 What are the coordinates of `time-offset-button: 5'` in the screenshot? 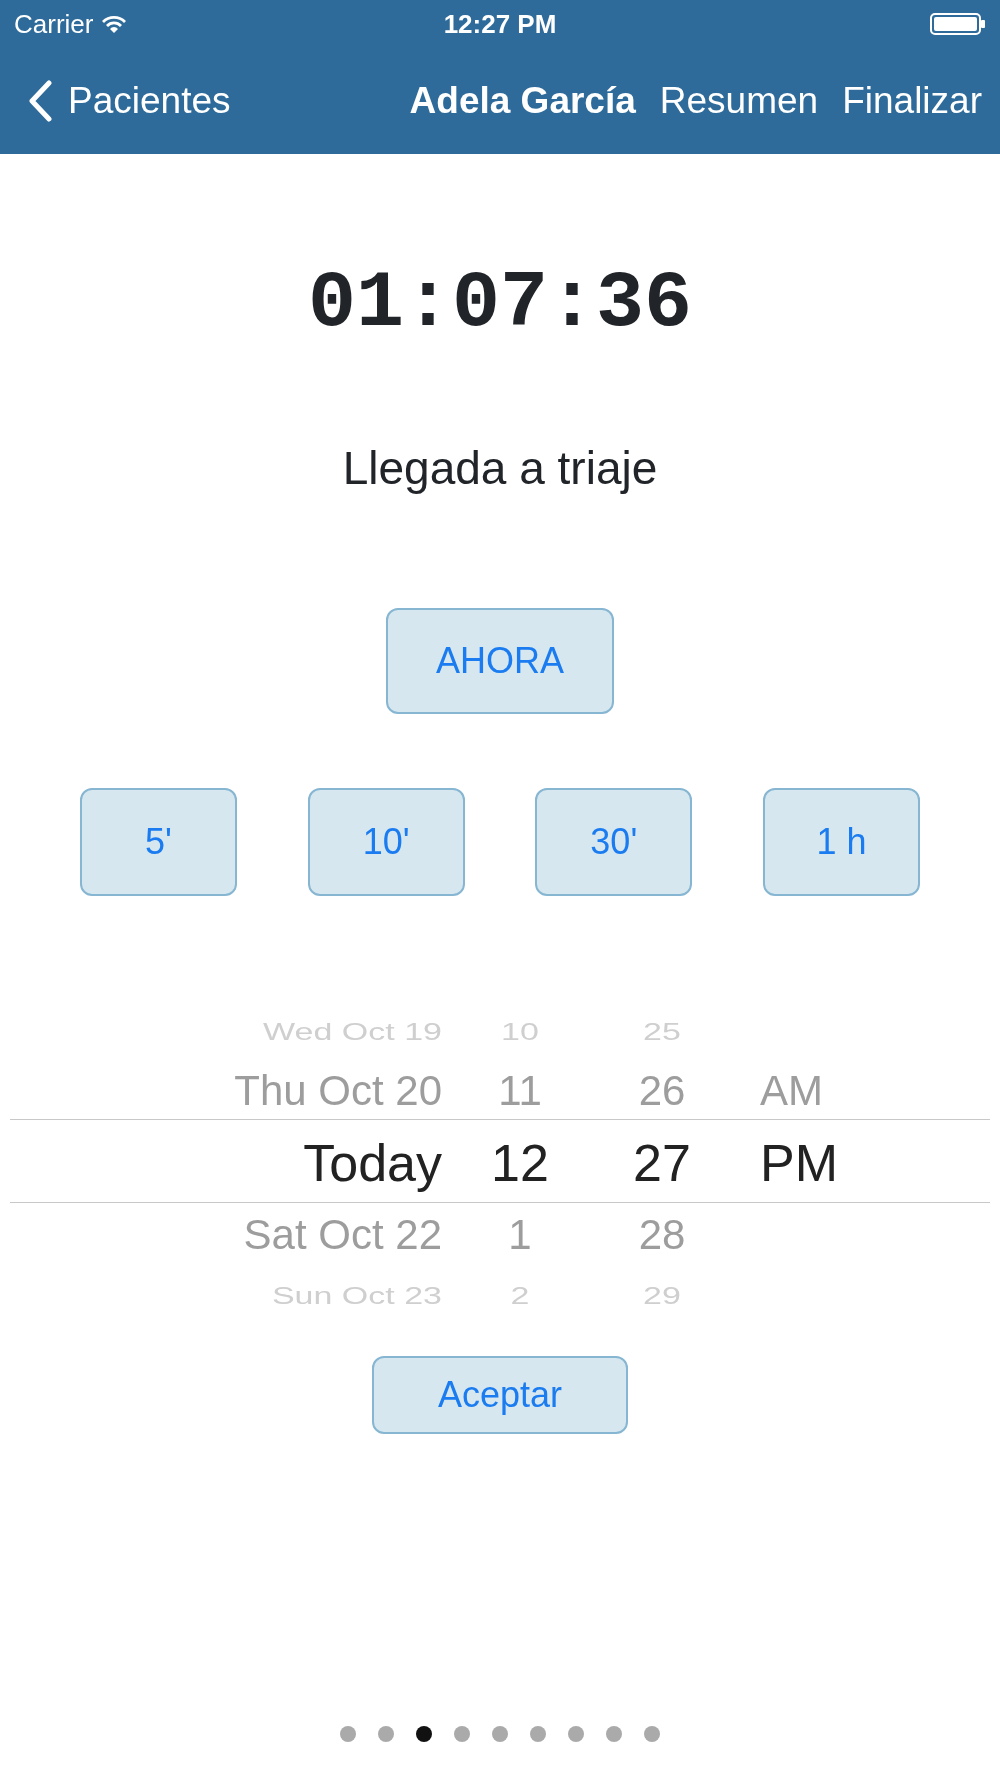 It's located at (158, 842).